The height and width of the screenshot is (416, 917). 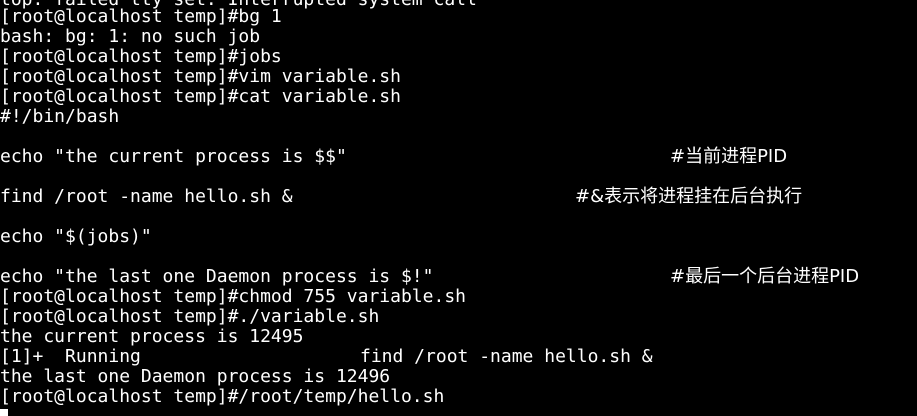 I want to click on script-comment-current-pid: #当前进程PID, so click(x=729, y=156).